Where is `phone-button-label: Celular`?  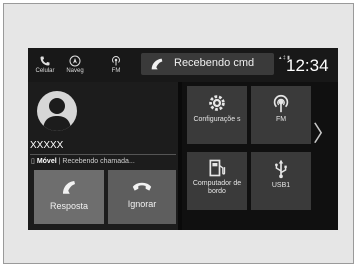
phone-button-label: Celular is located at coordinates (45, 71).